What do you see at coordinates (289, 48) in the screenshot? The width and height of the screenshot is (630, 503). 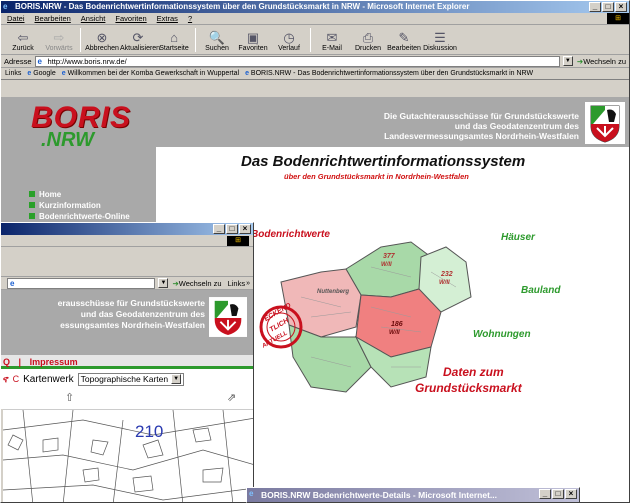 I see `toolbar-button-label: Verlauf` at bounding box center [289, 48].